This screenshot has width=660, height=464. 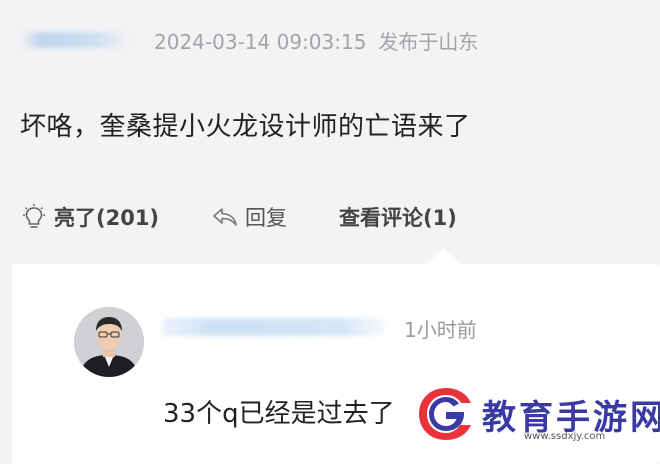 What do you see at coordinates (260, 42) in the screenshot?
I see `post-timestamp: 2024-03-14 09:03:15` at bounding box center [260, 42].